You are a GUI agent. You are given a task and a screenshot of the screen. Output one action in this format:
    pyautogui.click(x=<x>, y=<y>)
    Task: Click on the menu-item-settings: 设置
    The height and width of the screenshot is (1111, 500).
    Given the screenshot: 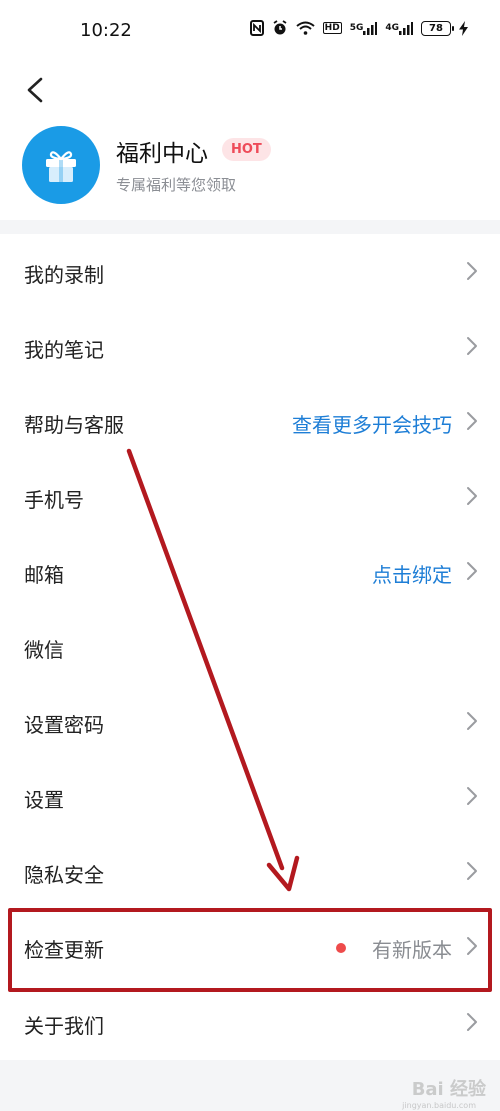 What is the action you would take?
    pyautogui.click(x=250, y=796)
    